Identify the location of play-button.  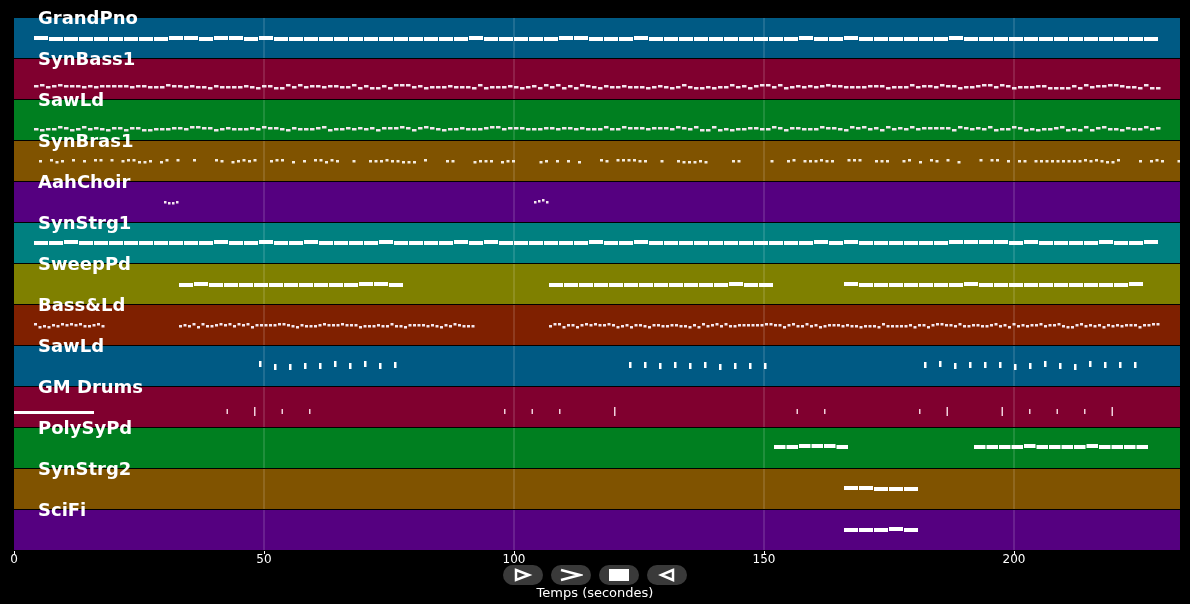
(523, 575).